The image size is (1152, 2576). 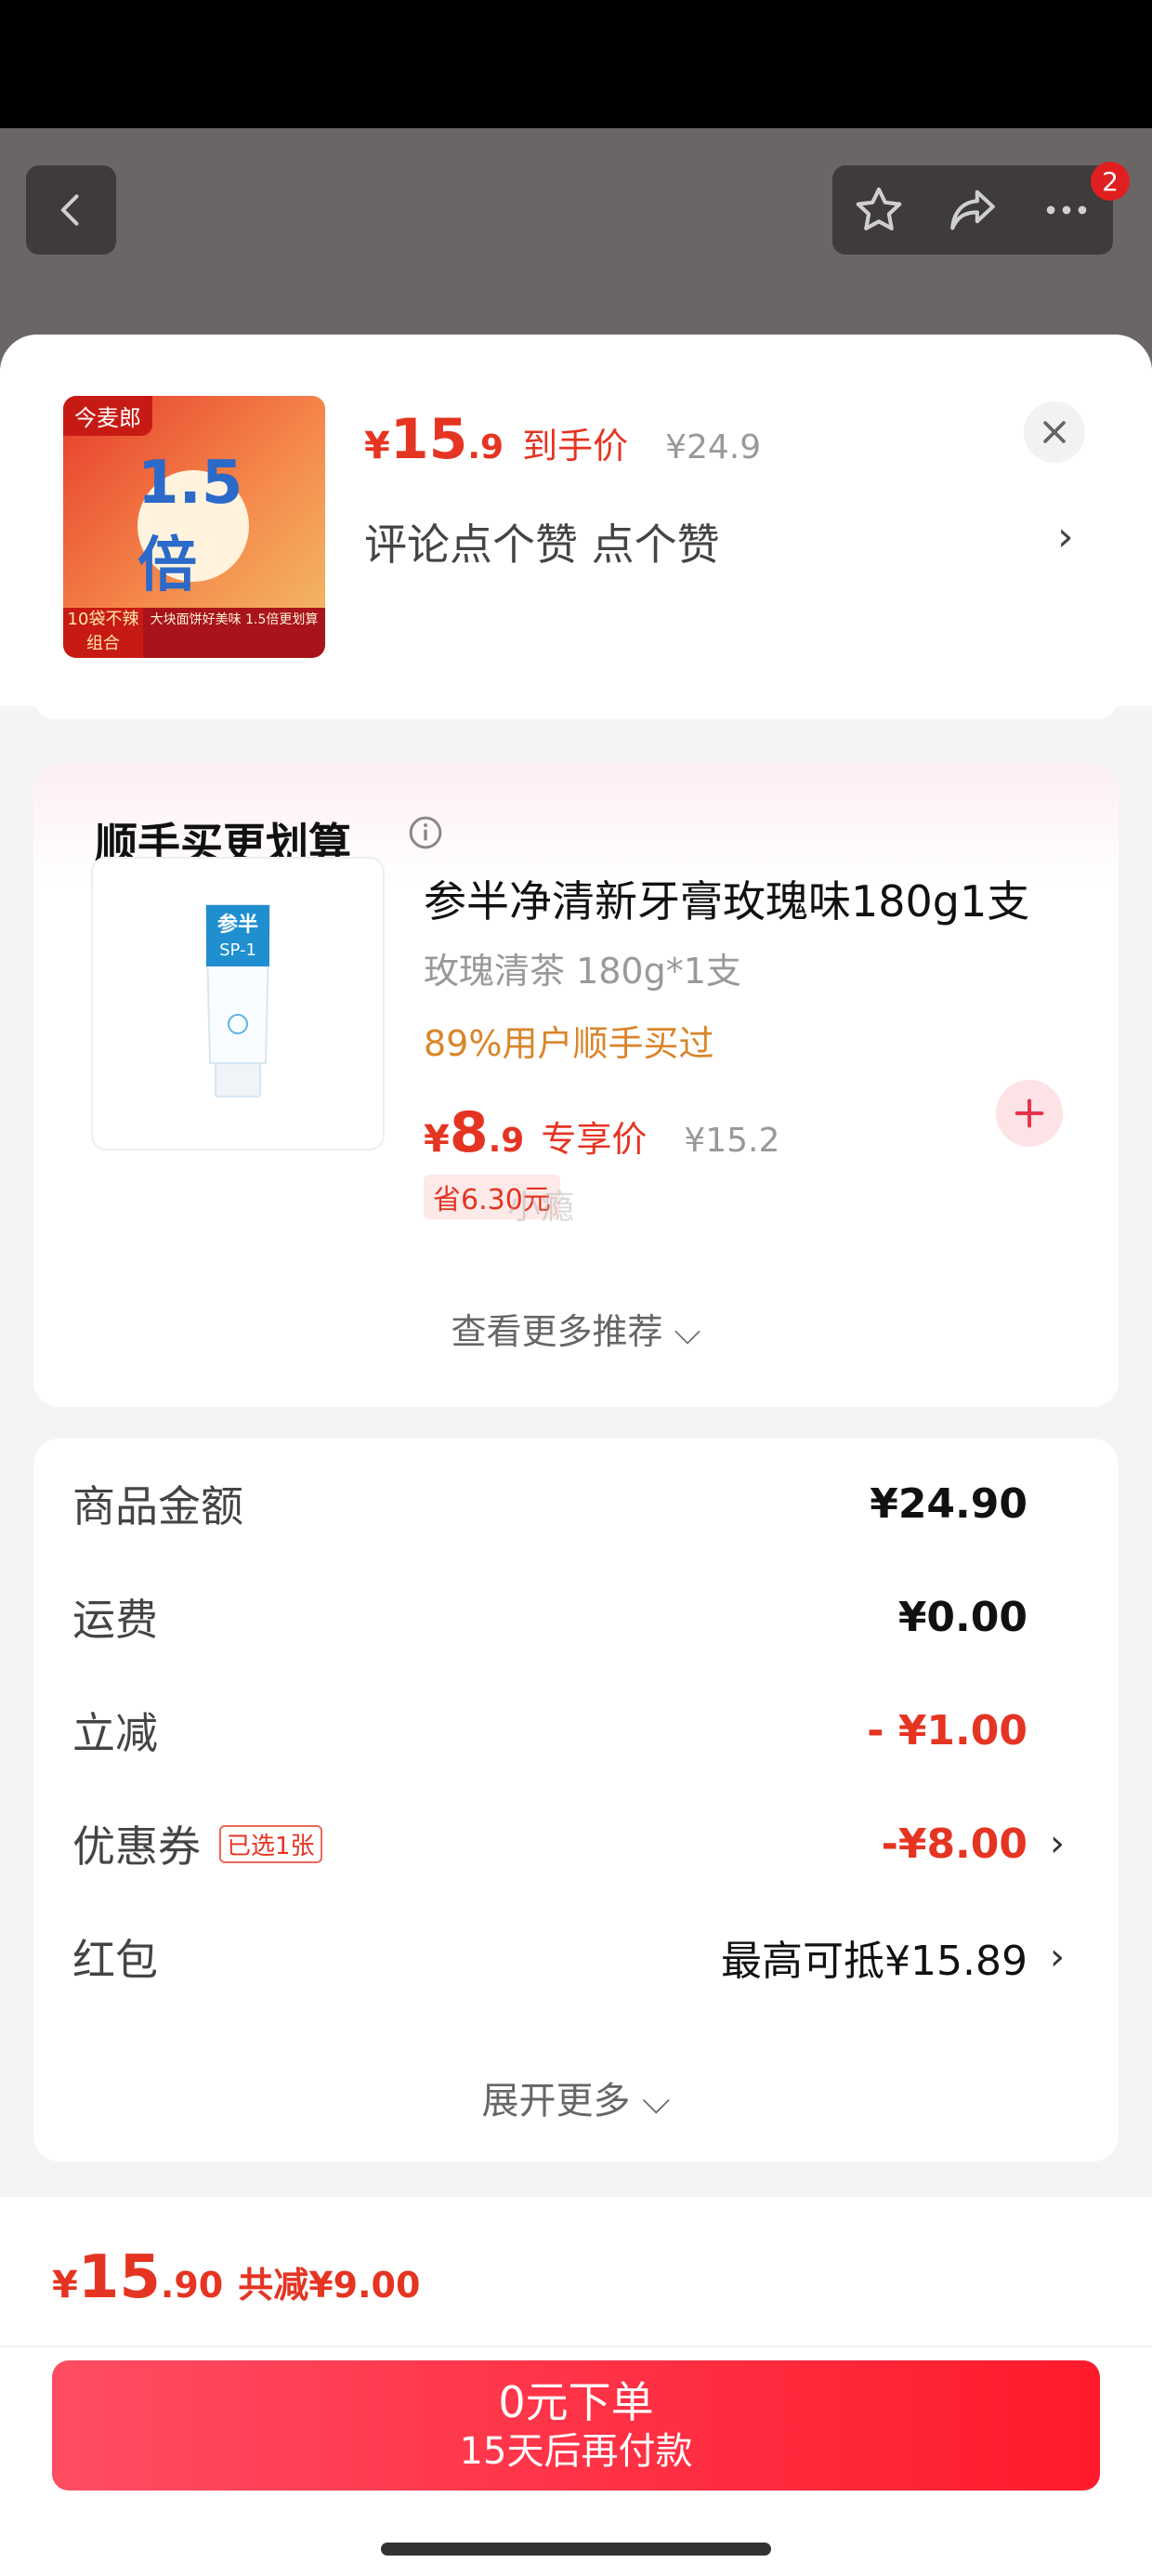 I want to click on section-divider, so click(x=576, y=708).